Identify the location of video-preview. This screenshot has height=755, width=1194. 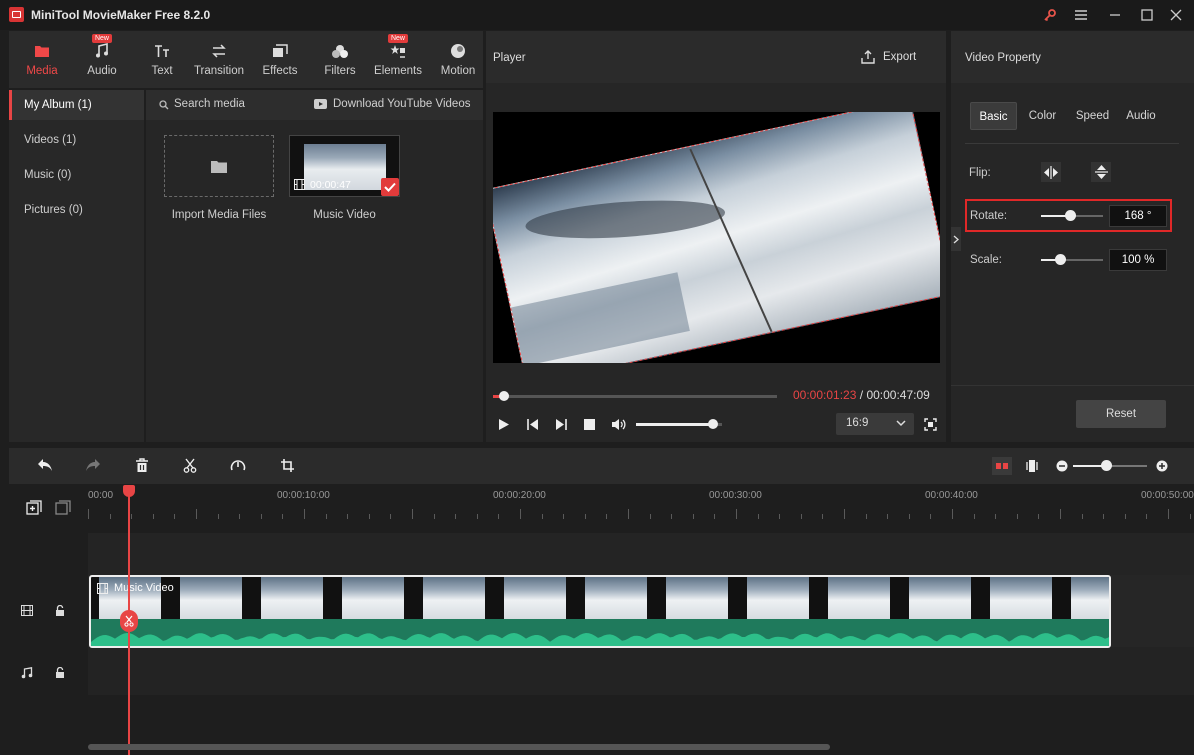
(716, 237).